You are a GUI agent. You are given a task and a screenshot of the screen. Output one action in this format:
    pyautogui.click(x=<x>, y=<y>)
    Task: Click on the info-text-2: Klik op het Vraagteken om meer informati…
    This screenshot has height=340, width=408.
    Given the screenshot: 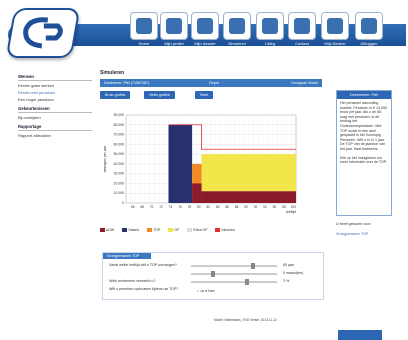 What is the action you would take?
    pyautogui.click(x=363, y=160)
    